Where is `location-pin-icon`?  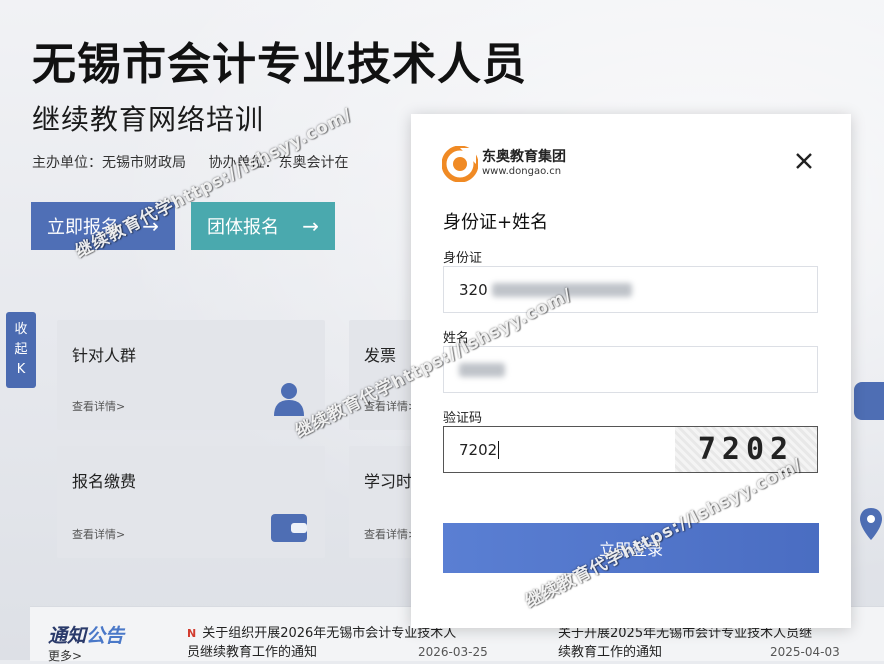
location-pin-icon is located at coordinates (871, 524).